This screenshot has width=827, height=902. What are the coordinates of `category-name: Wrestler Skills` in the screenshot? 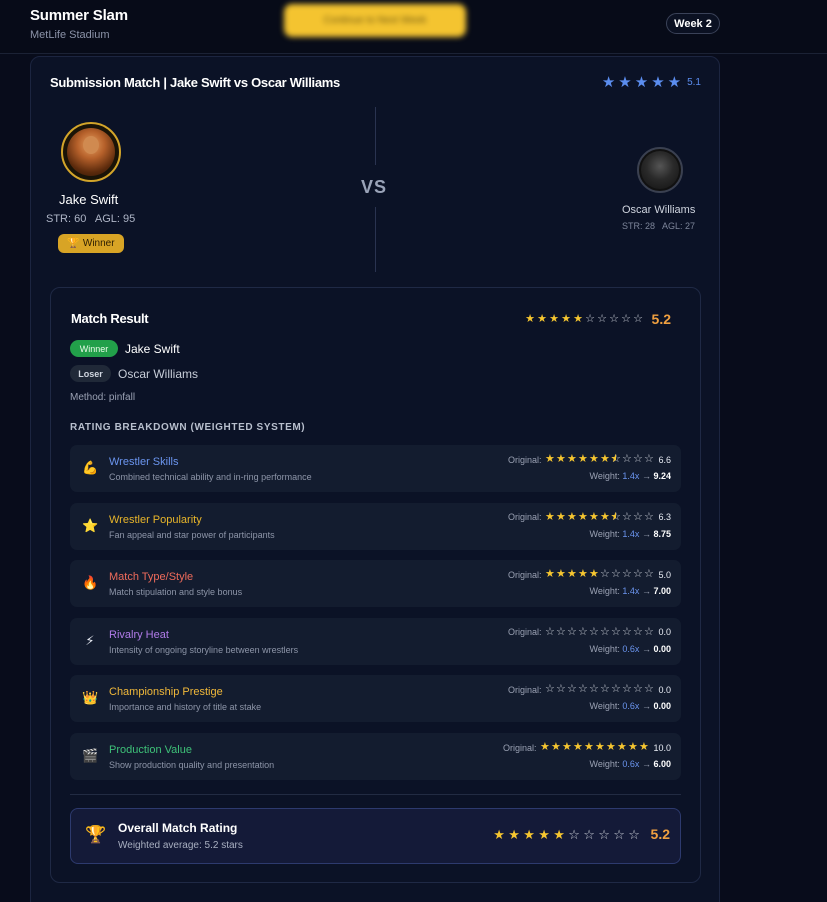 It's located at (144, 462).